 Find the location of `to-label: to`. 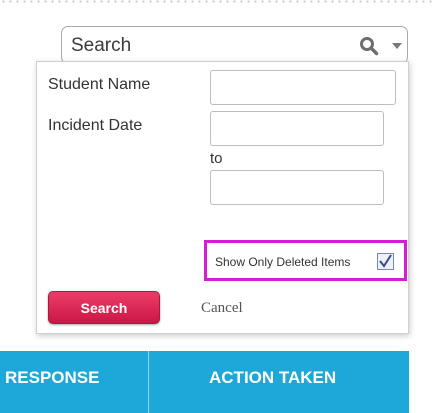

to-label: to is located at coordinates (216, 158).